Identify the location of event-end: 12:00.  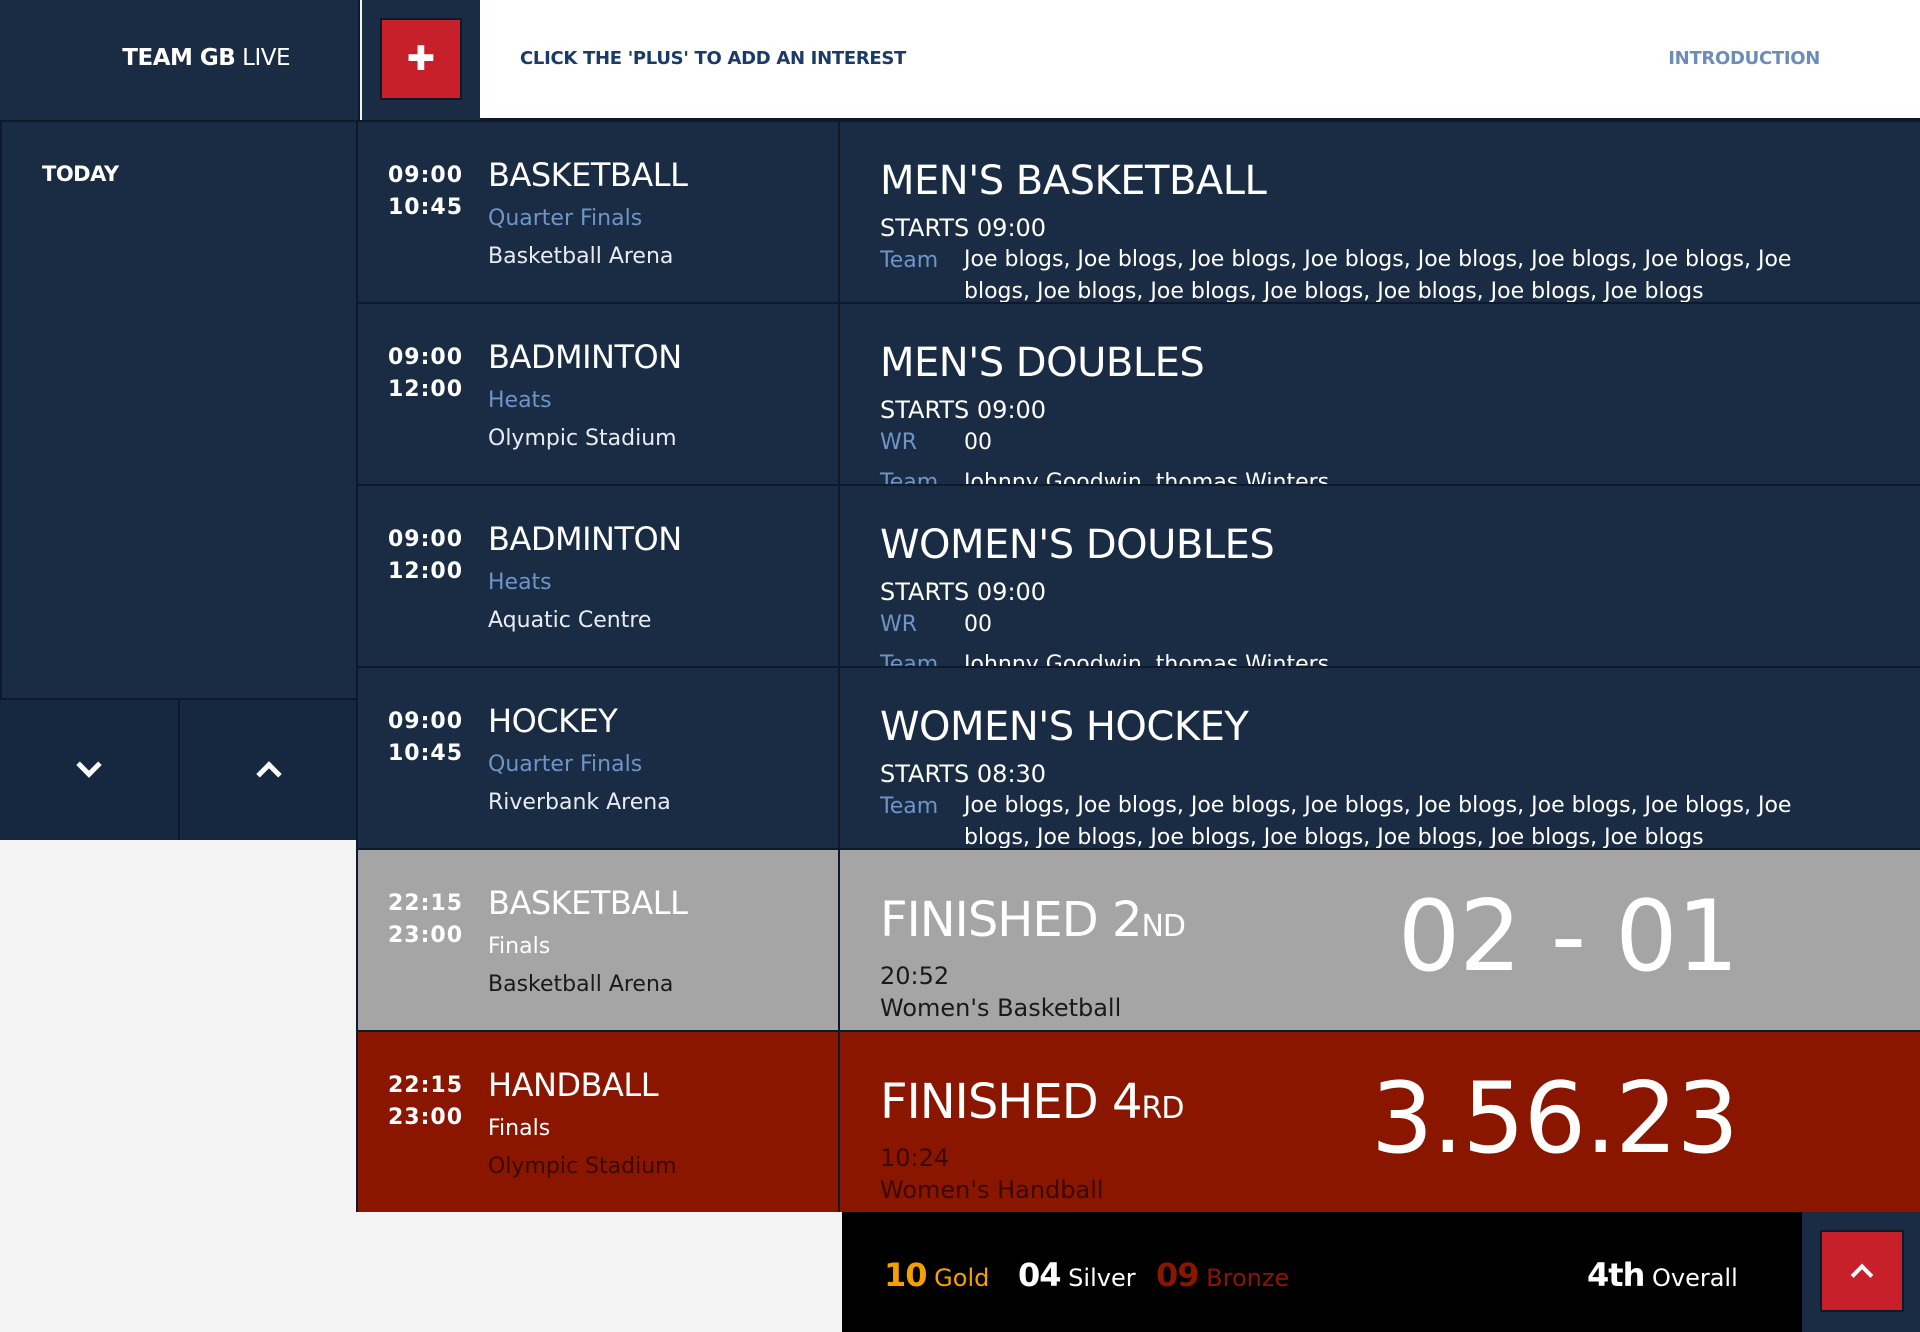
(426, 571).